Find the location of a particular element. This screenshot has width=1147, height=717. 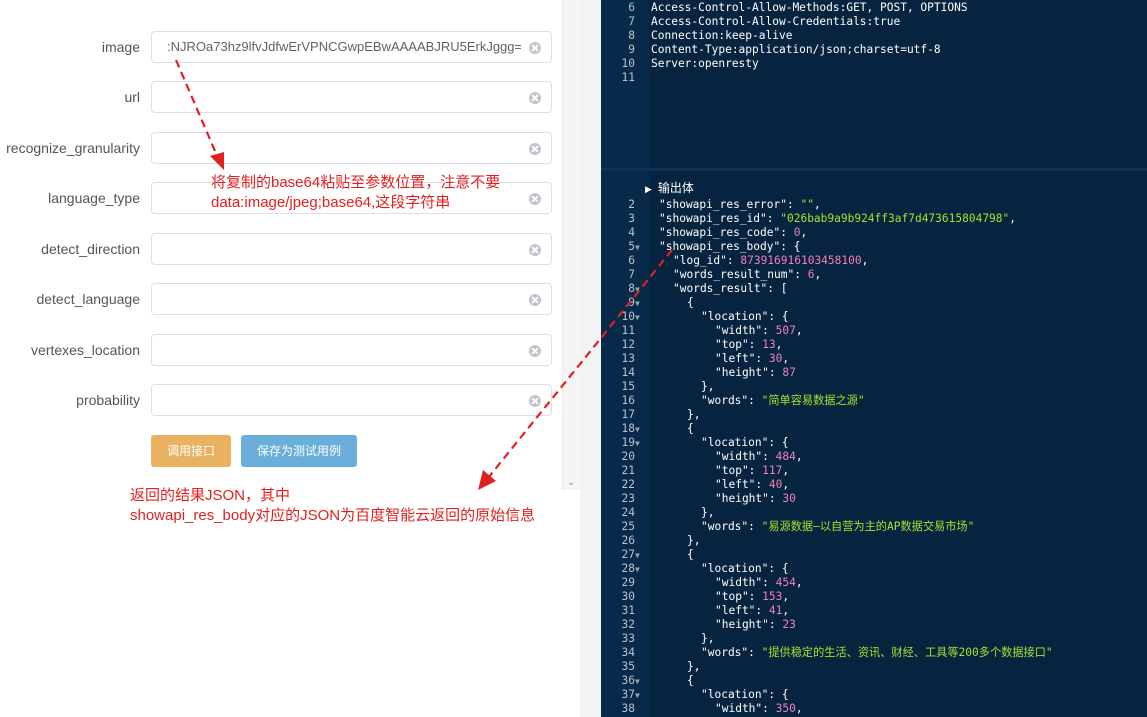

field-label: language_type is located at coordinates (94, 198).